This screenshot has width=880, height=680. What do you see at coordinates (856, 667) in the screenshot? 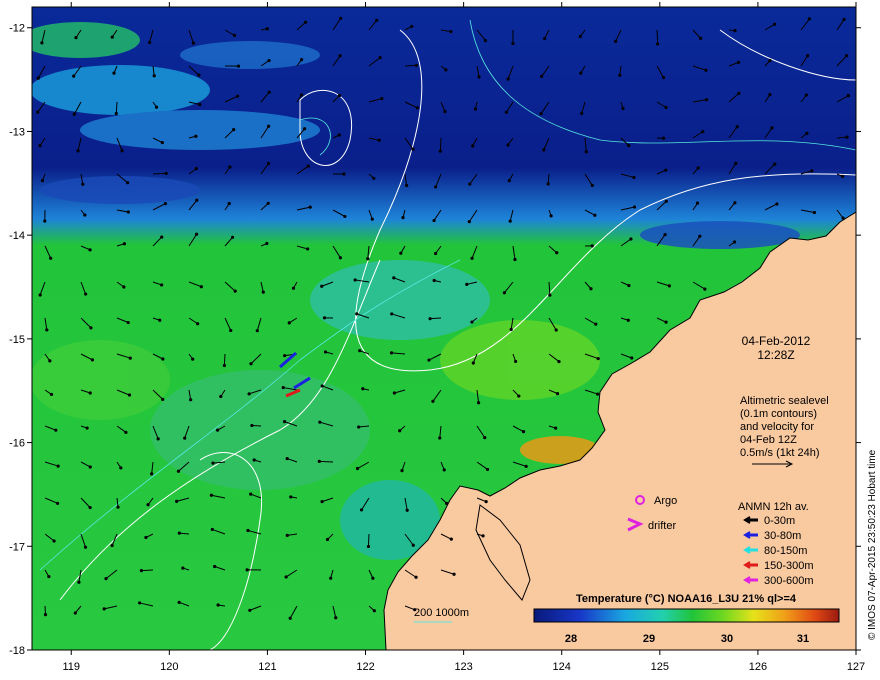
I see `lon-tick-label: 127` at bounding box center [856, 667].